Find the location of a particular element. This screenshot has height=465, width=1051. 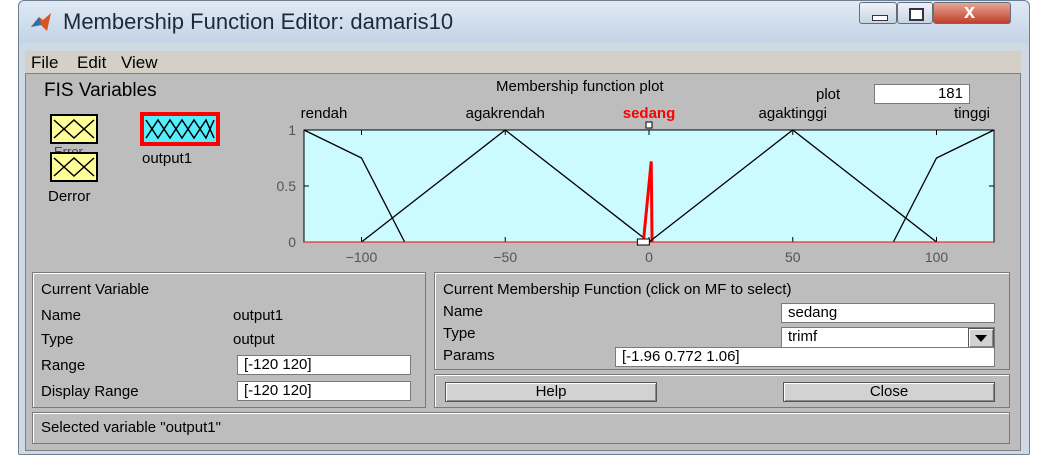

mf-type-select: trimf is located at coordinates (888, 338).